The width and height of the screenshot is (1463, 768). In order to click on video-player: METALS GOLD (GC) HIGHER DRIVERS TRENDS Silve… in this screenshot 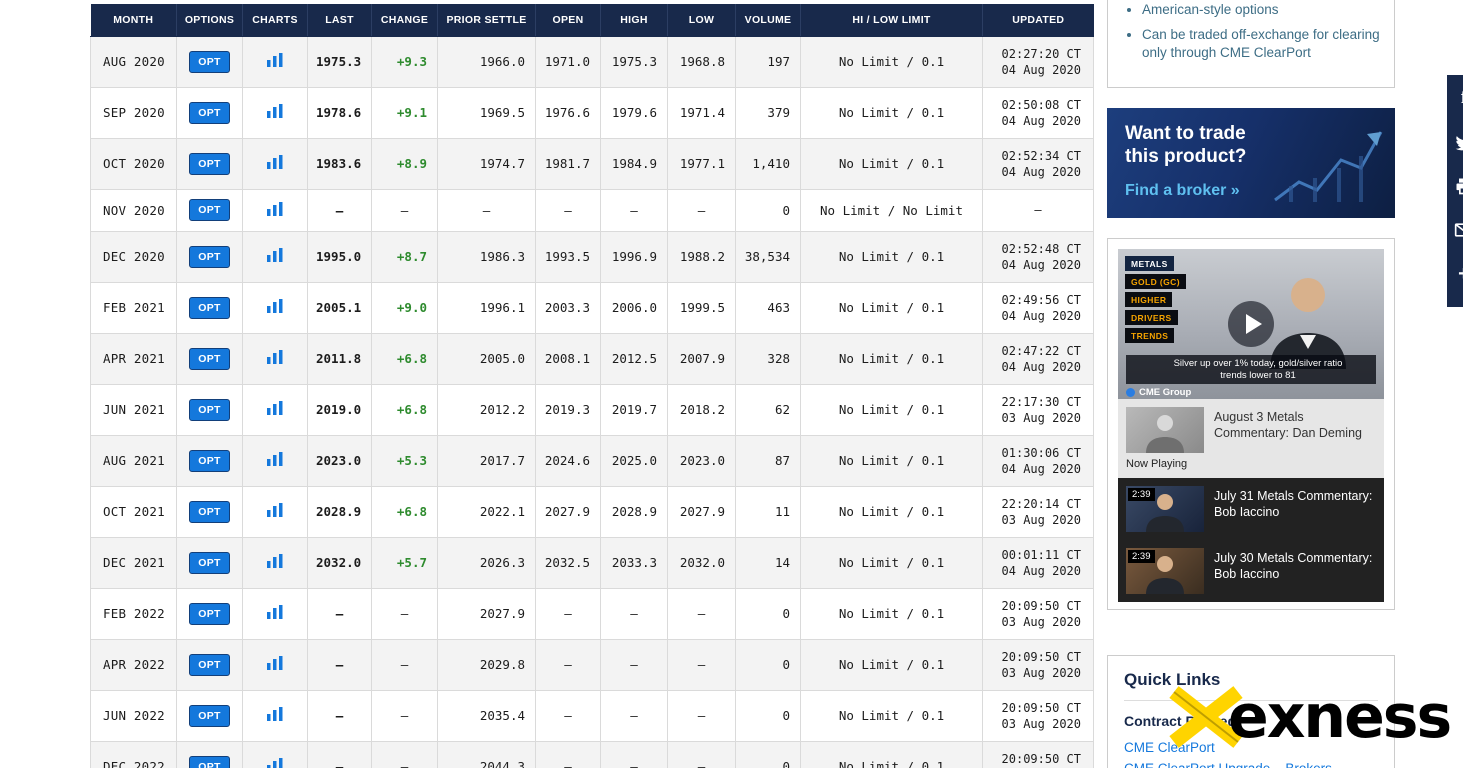, I will do `click(1251, 324)`.